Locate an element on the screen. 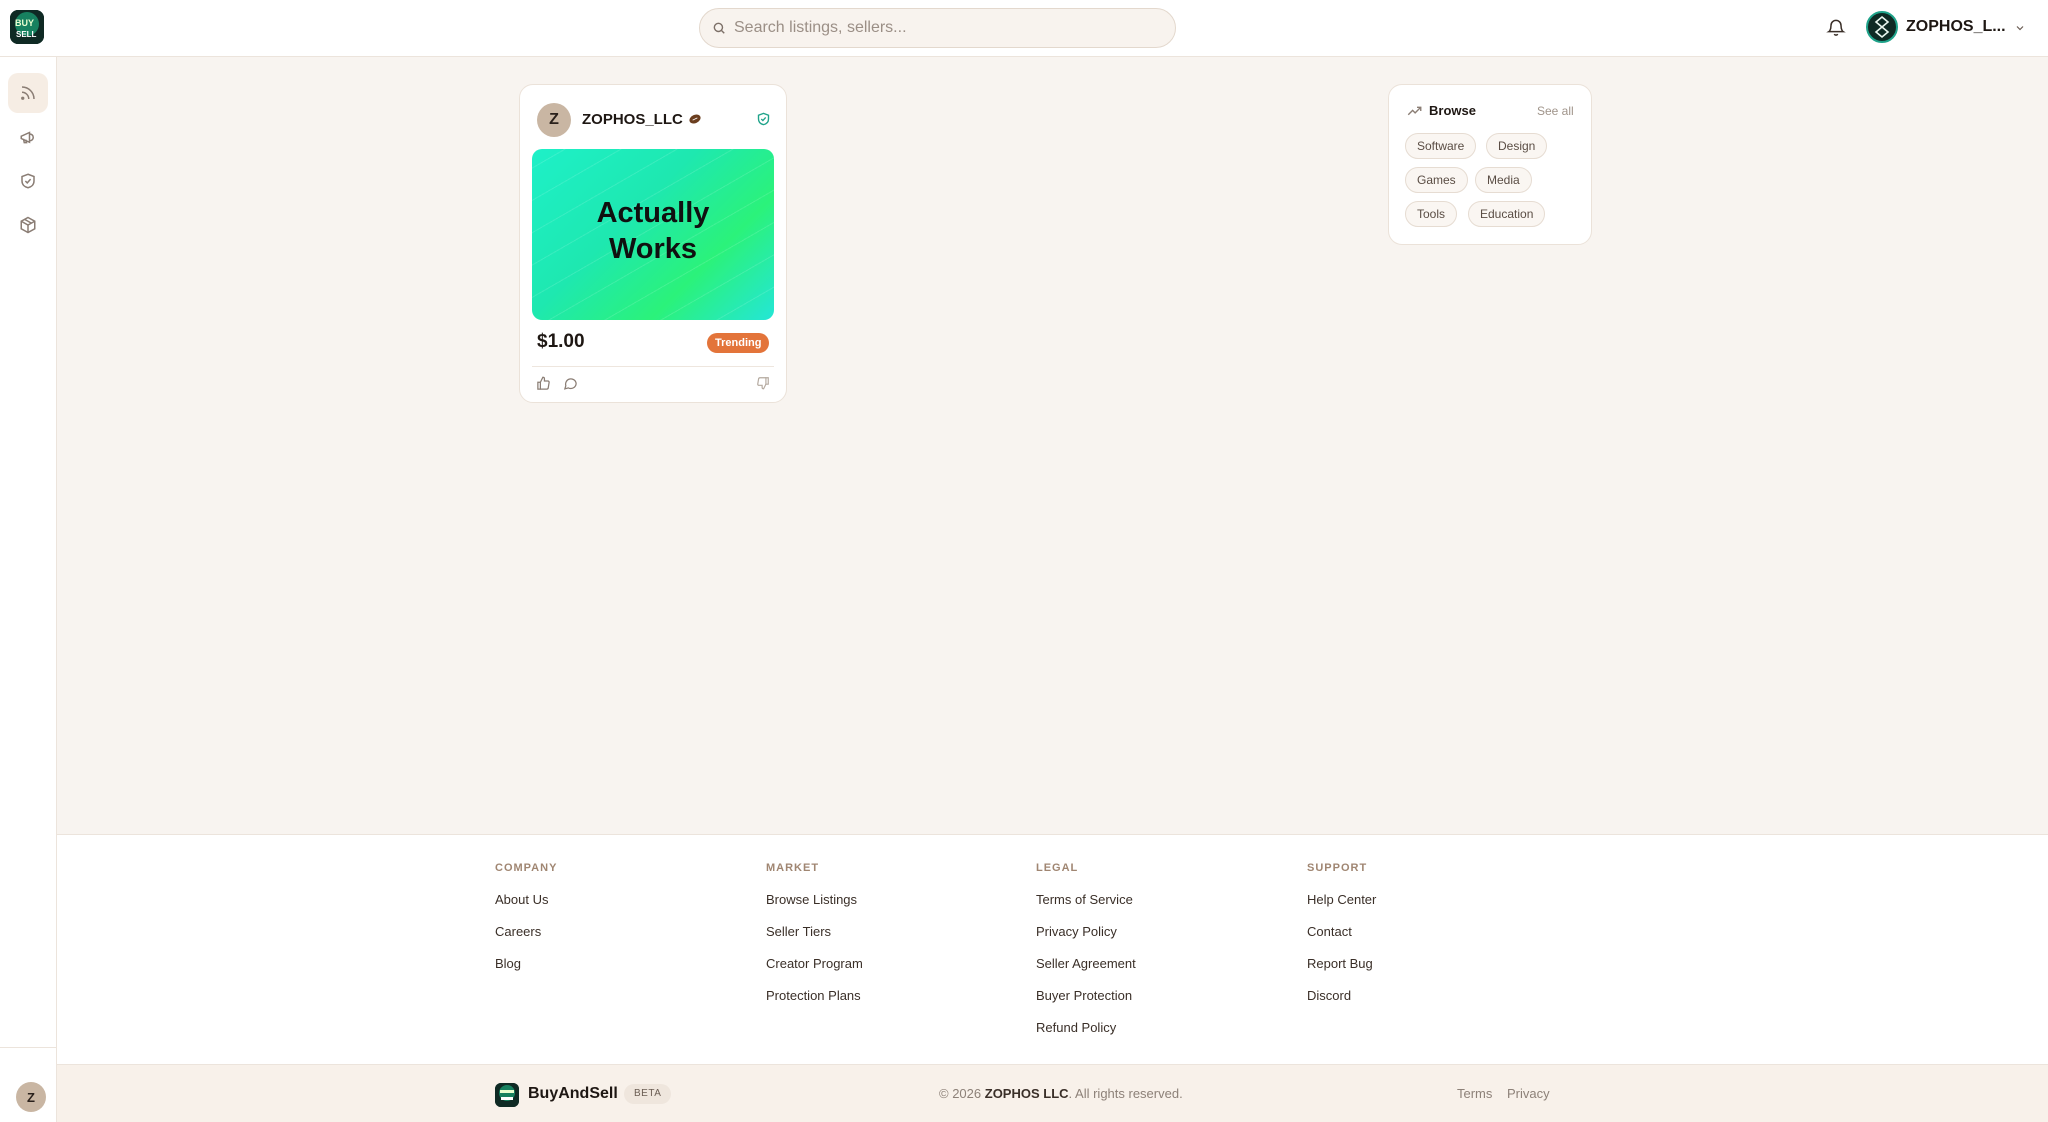 Image resolution: width=2048 pixels, height=1122 pixels. trending-badge: Trending is located at coordinates (738, 343).